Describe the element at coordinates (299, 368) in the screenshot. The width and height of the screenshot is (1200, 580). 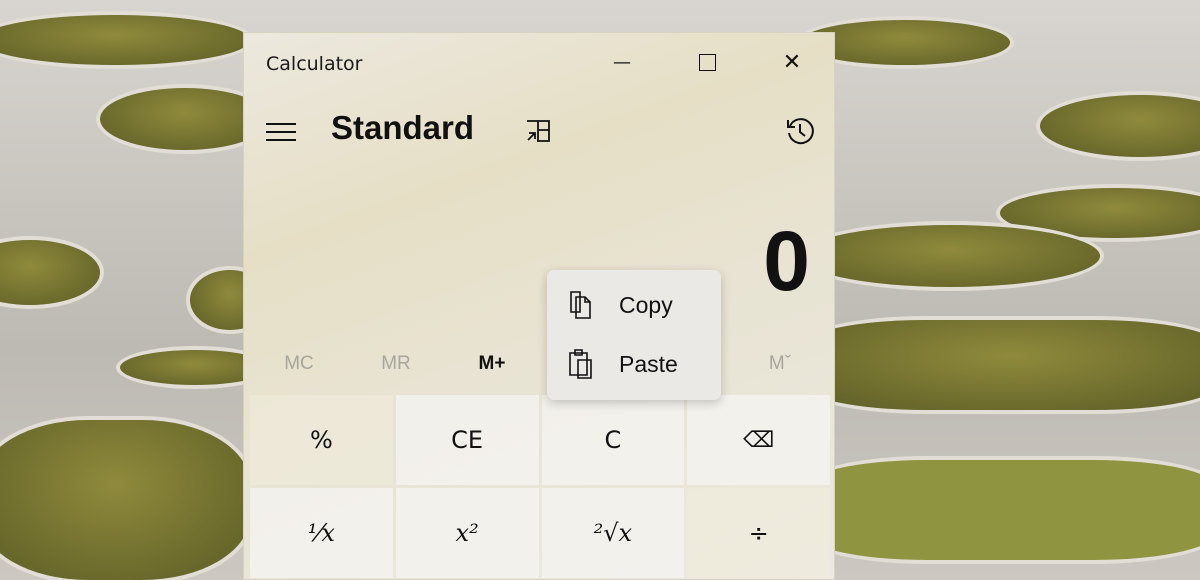
I see `memory-clear-button: MC` at that location.